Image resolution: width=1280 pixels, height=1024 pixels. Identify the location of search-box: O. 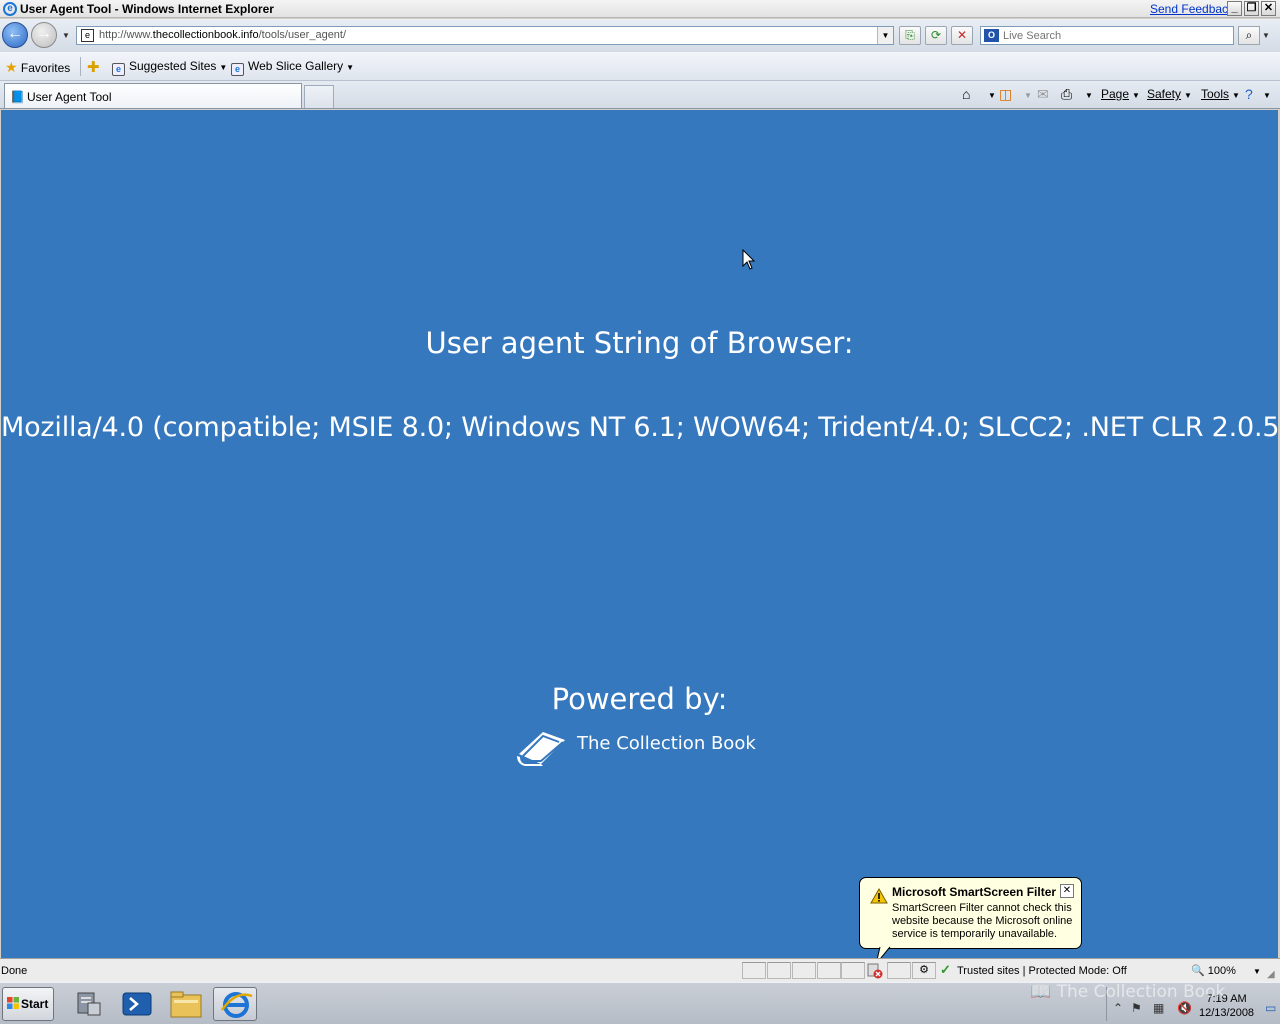
(1107, 35).